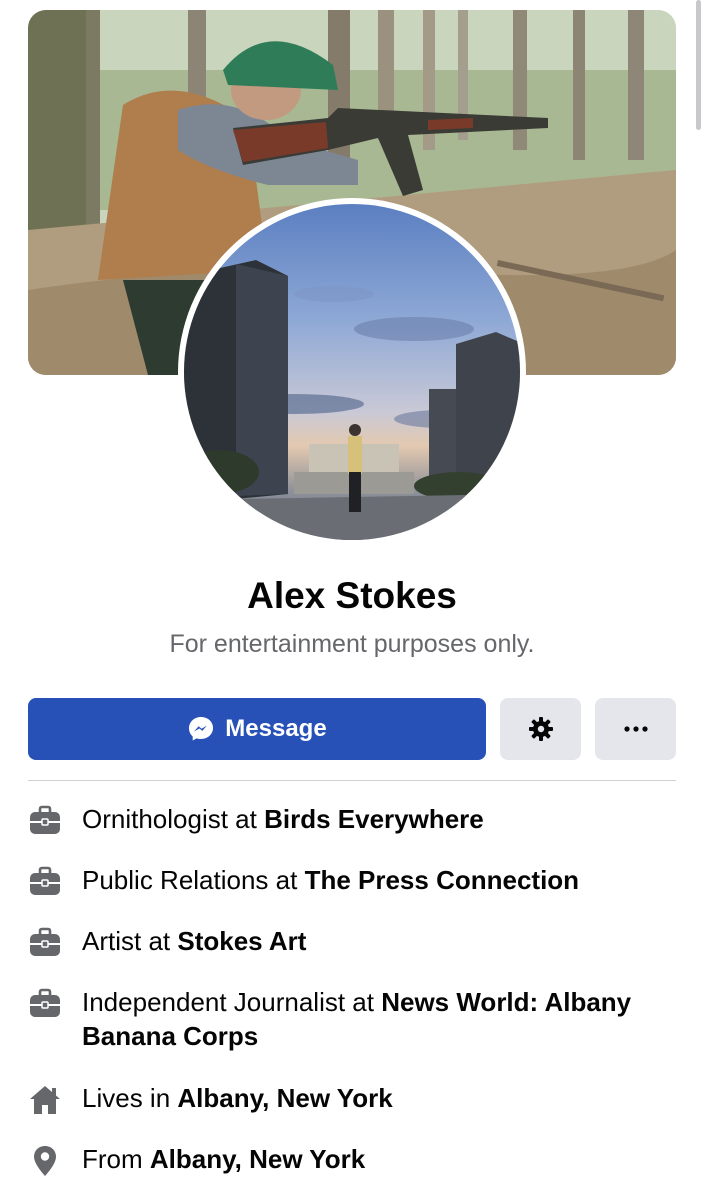 This screenshot has height=1200, width=704. What do you see at coordinates (201, 729) in the screenshot?
I see `messenger-icon` at bounding box center [201, 729].